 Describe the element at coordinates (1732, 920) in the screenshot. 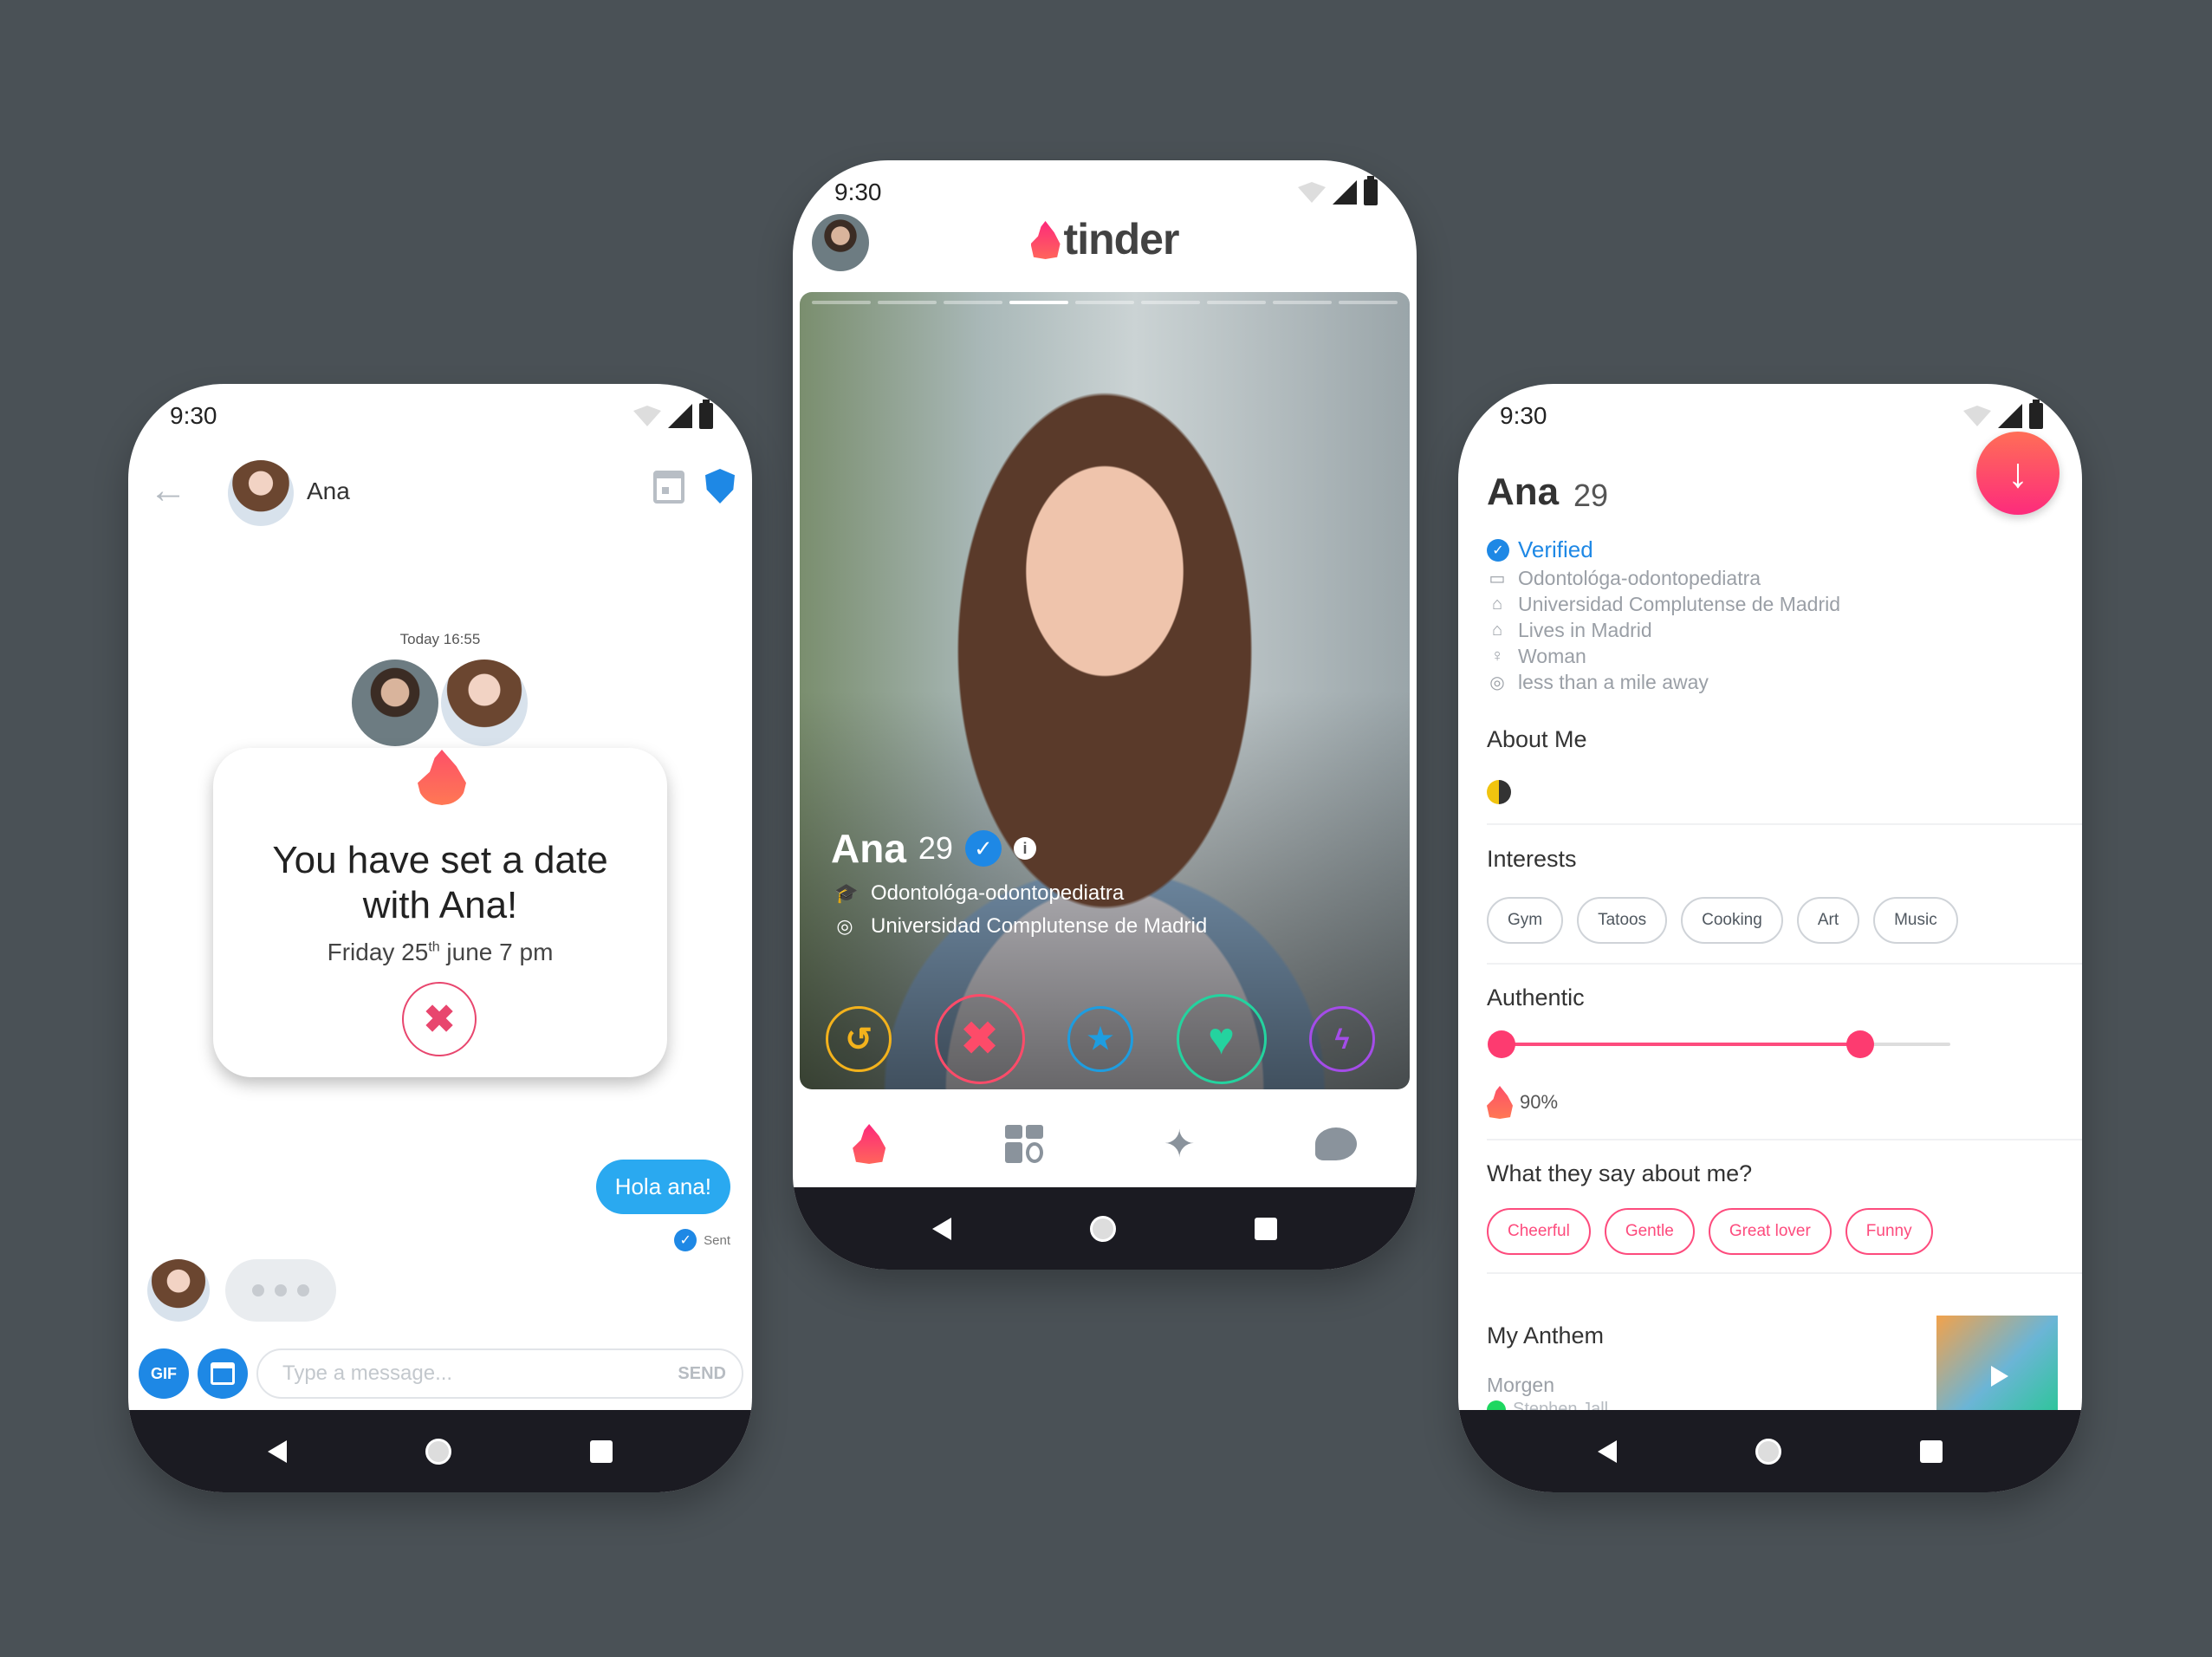

I see `interest-chip: Cooking` at that location.